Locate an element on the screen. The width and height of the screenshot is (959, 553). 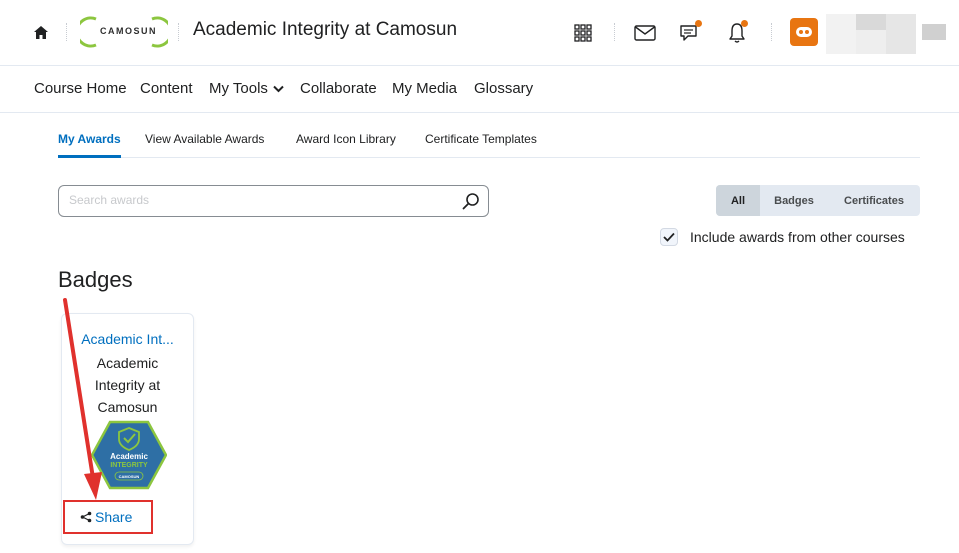
badge-image: Academic INTEGRITY CAMOSUN is located at coordinates (129, 455).